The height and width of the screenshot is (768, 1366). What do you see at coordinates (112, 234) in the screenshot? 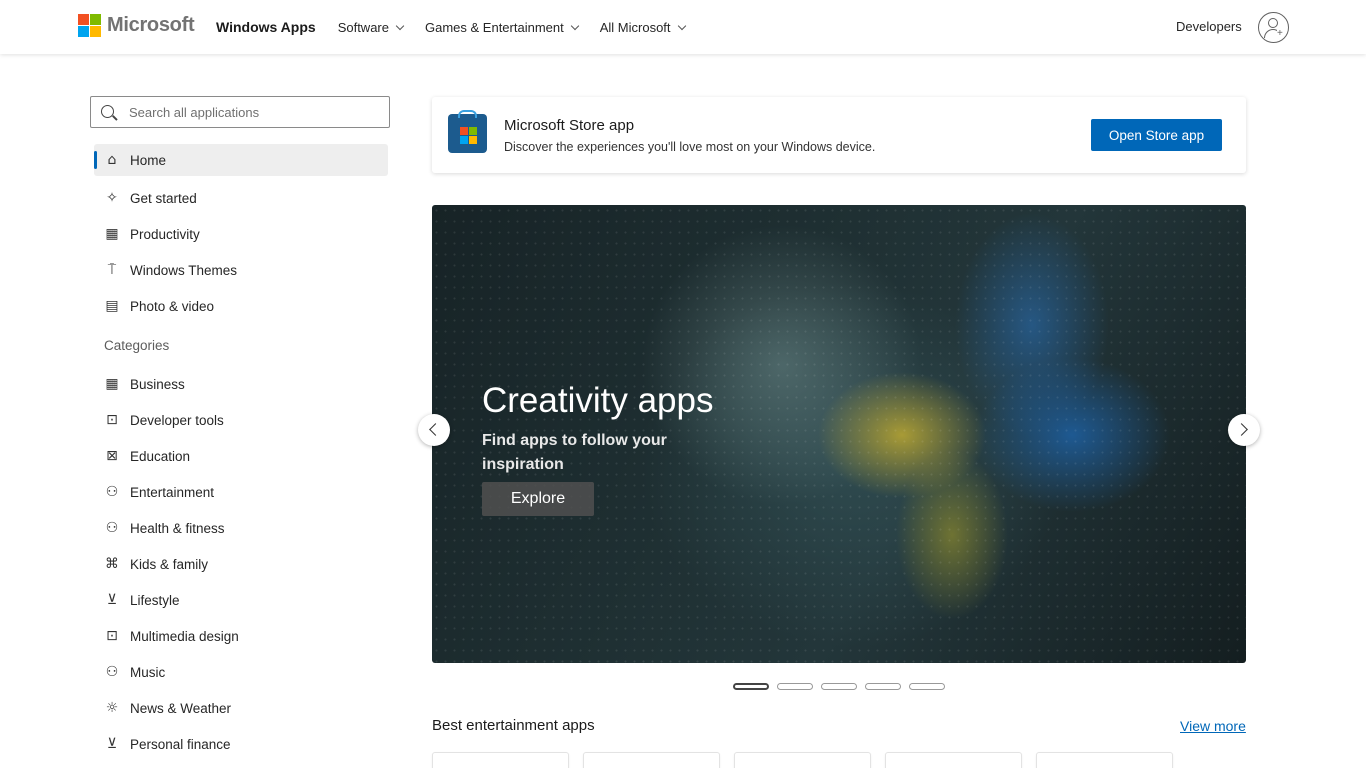
I see `productivity-icon: ▦` at bounding box center [112, 234].